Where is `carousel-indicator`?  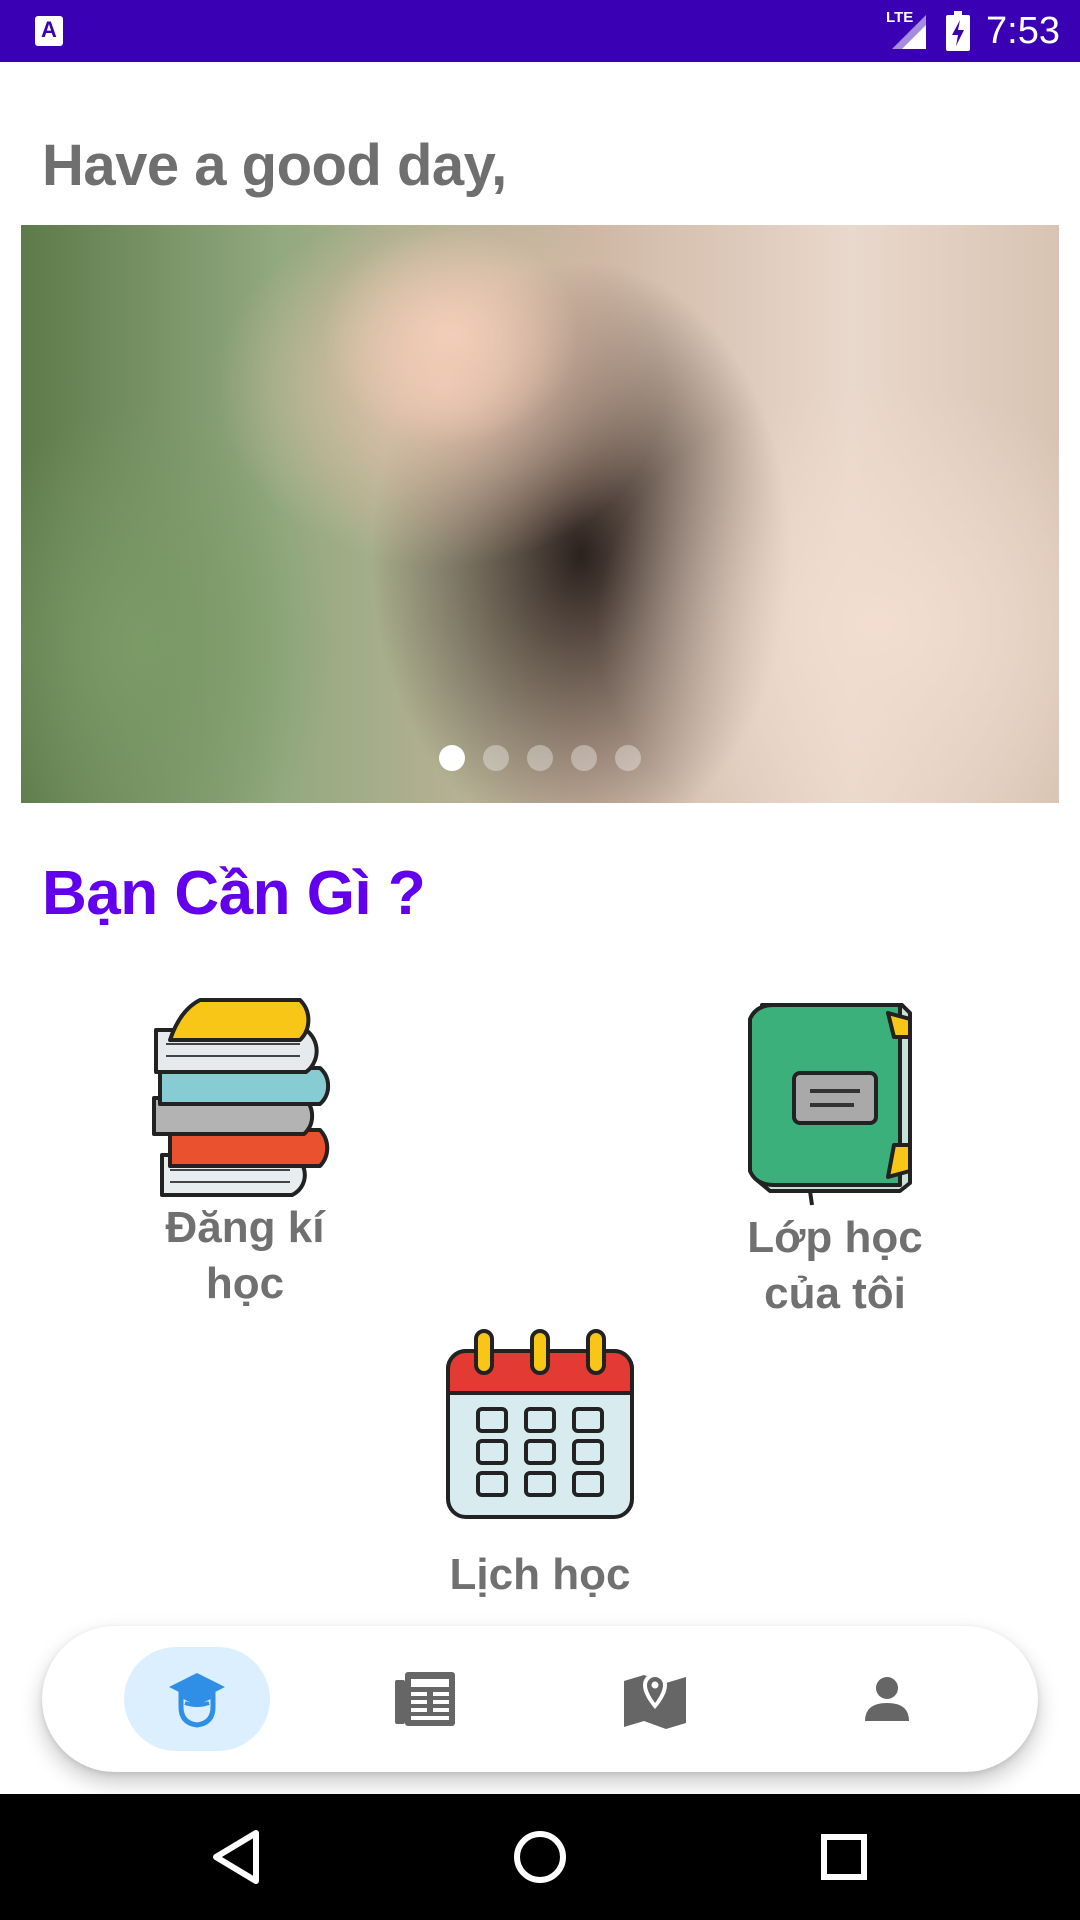
carousel-indicator is located at coordinates (540, 758).